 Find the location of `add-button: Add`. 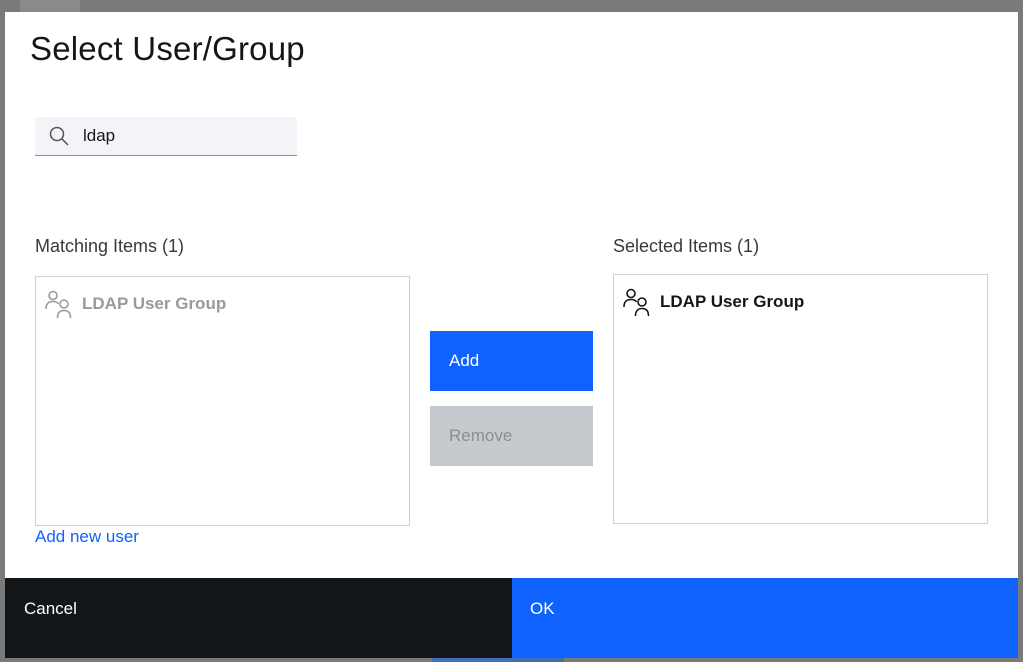

add-button: Add is located at coordinates (511, 361).